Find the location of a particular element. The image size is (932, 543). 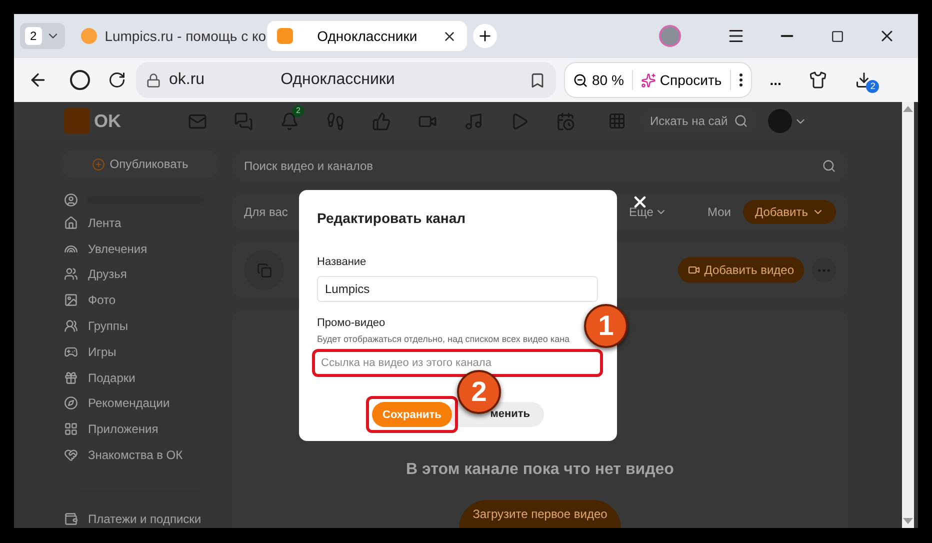

browser-tab: Одноклассники is located at coordinates (366, 36).